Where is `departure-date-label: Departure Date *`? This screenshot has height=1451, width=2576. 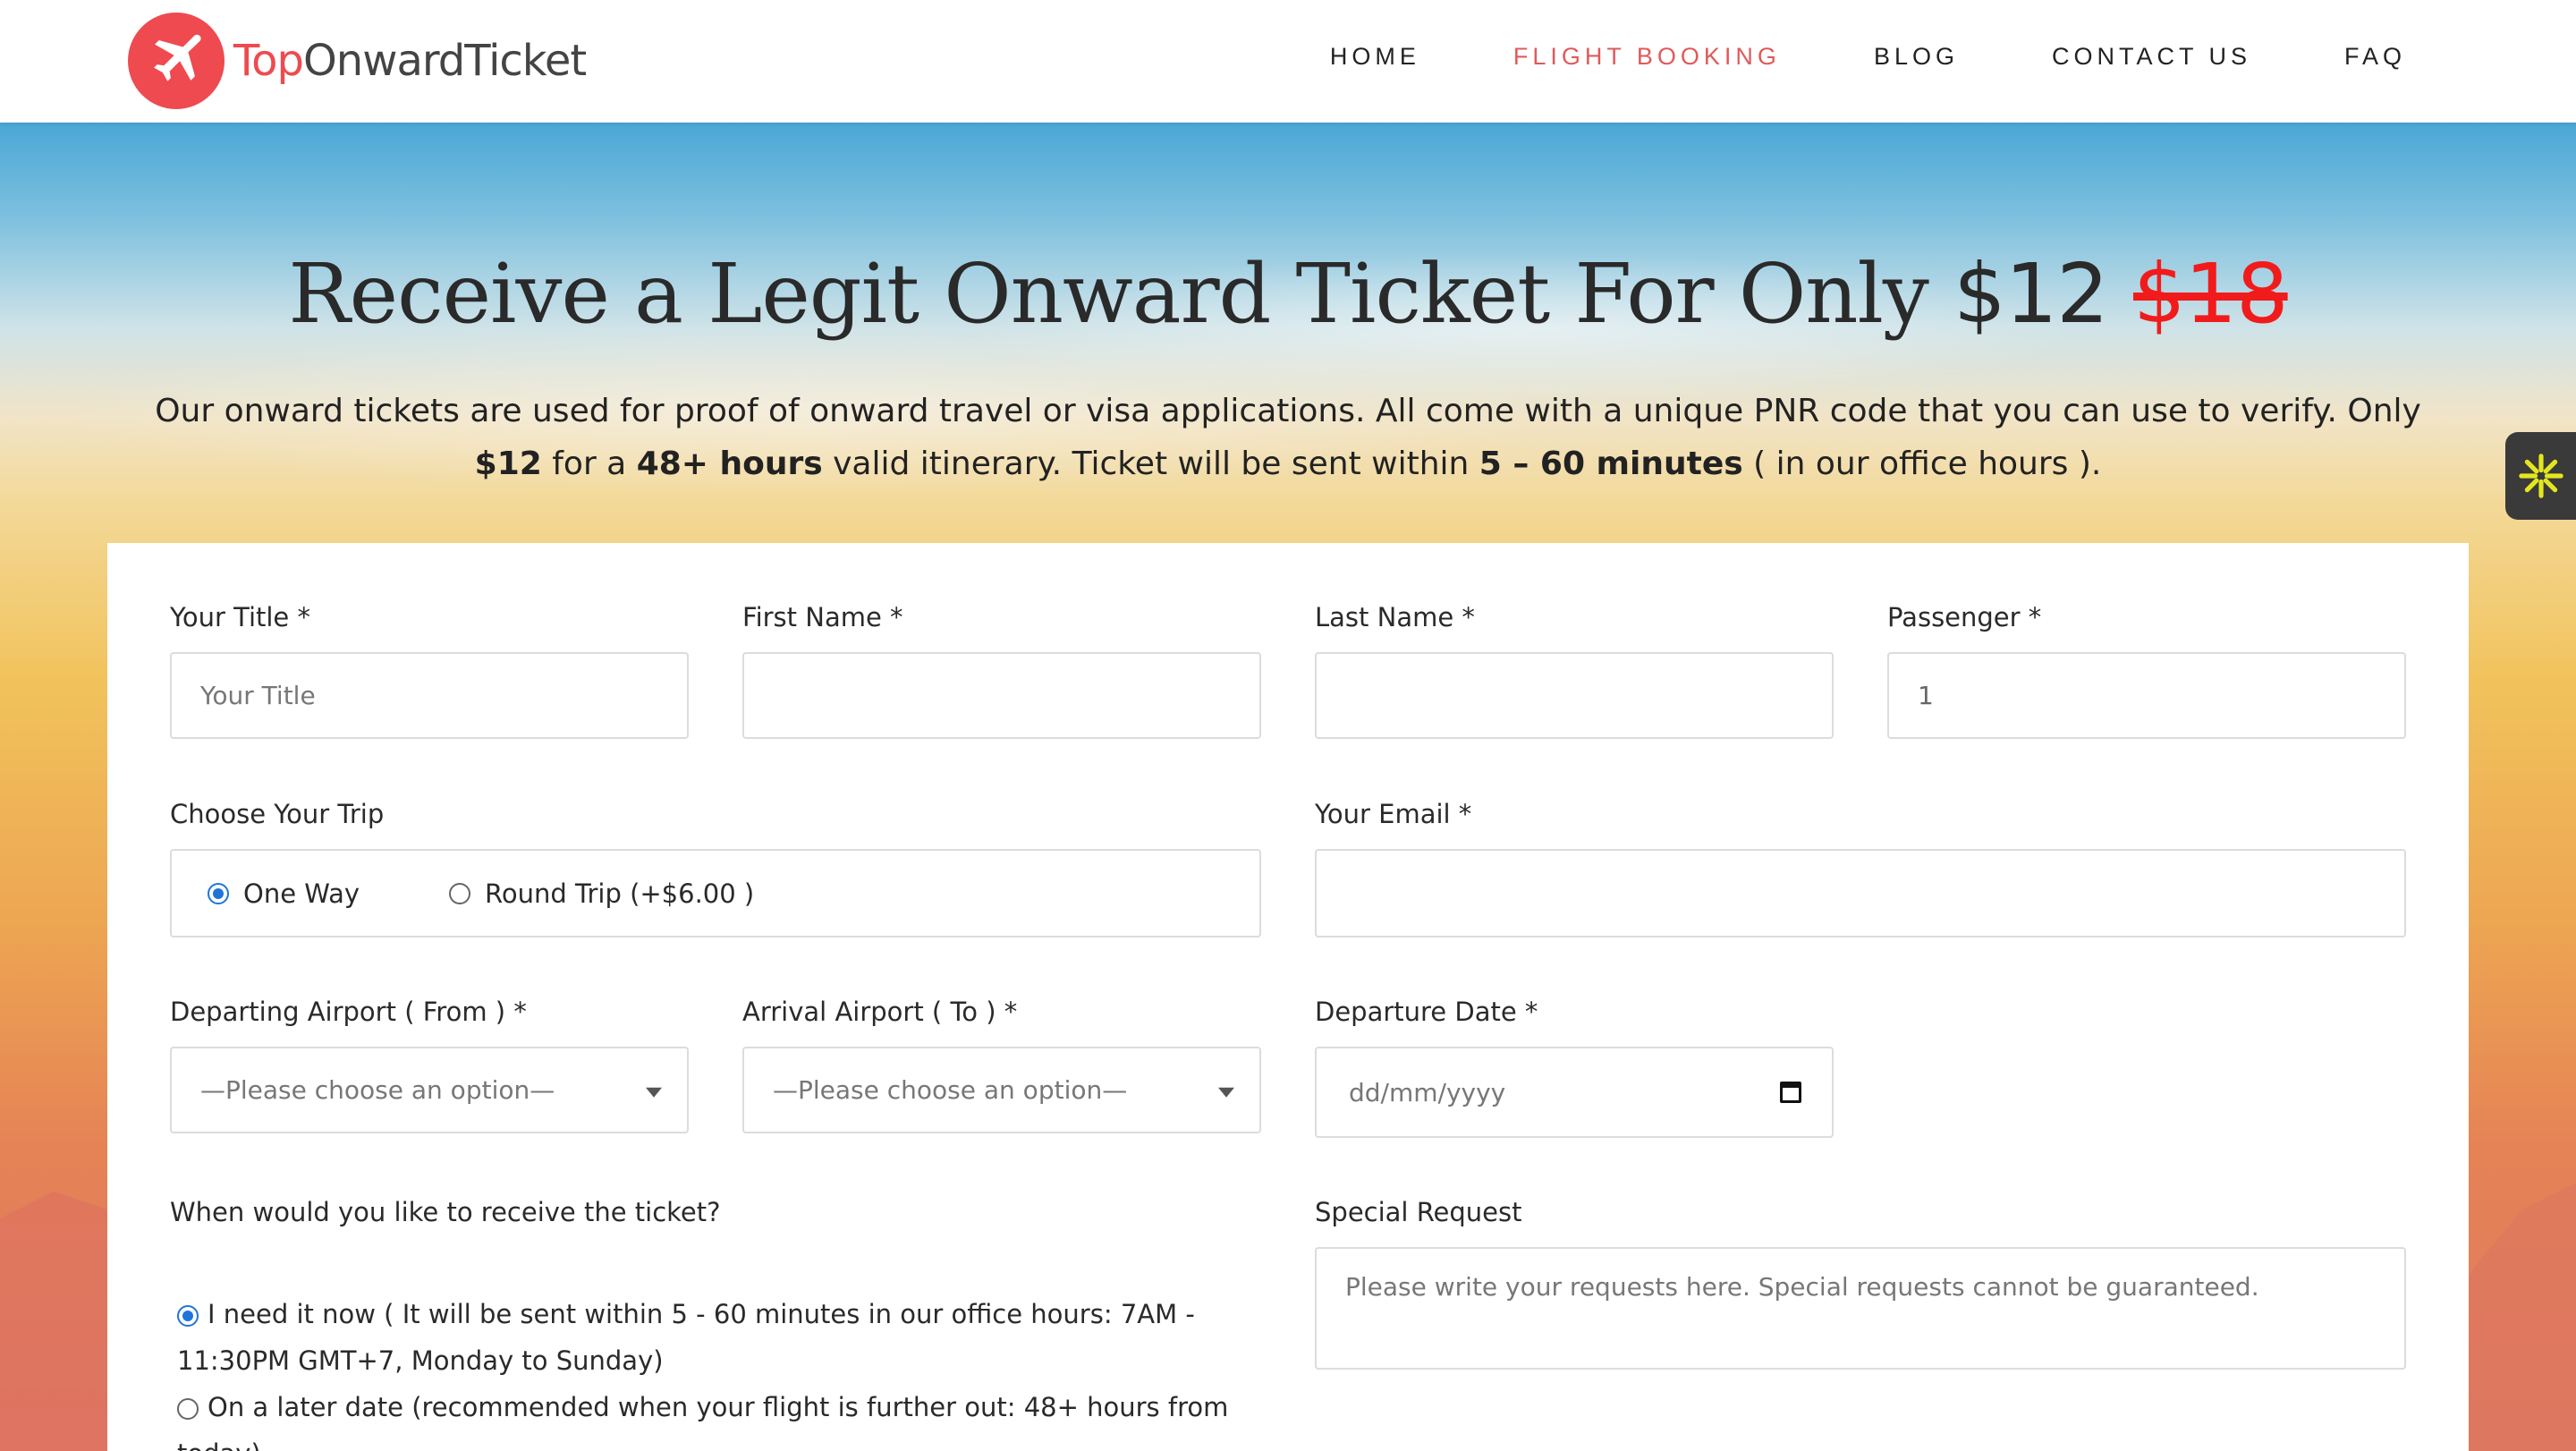 departure-date-label: Departure Date * is located at coordinates (1426, 1012).